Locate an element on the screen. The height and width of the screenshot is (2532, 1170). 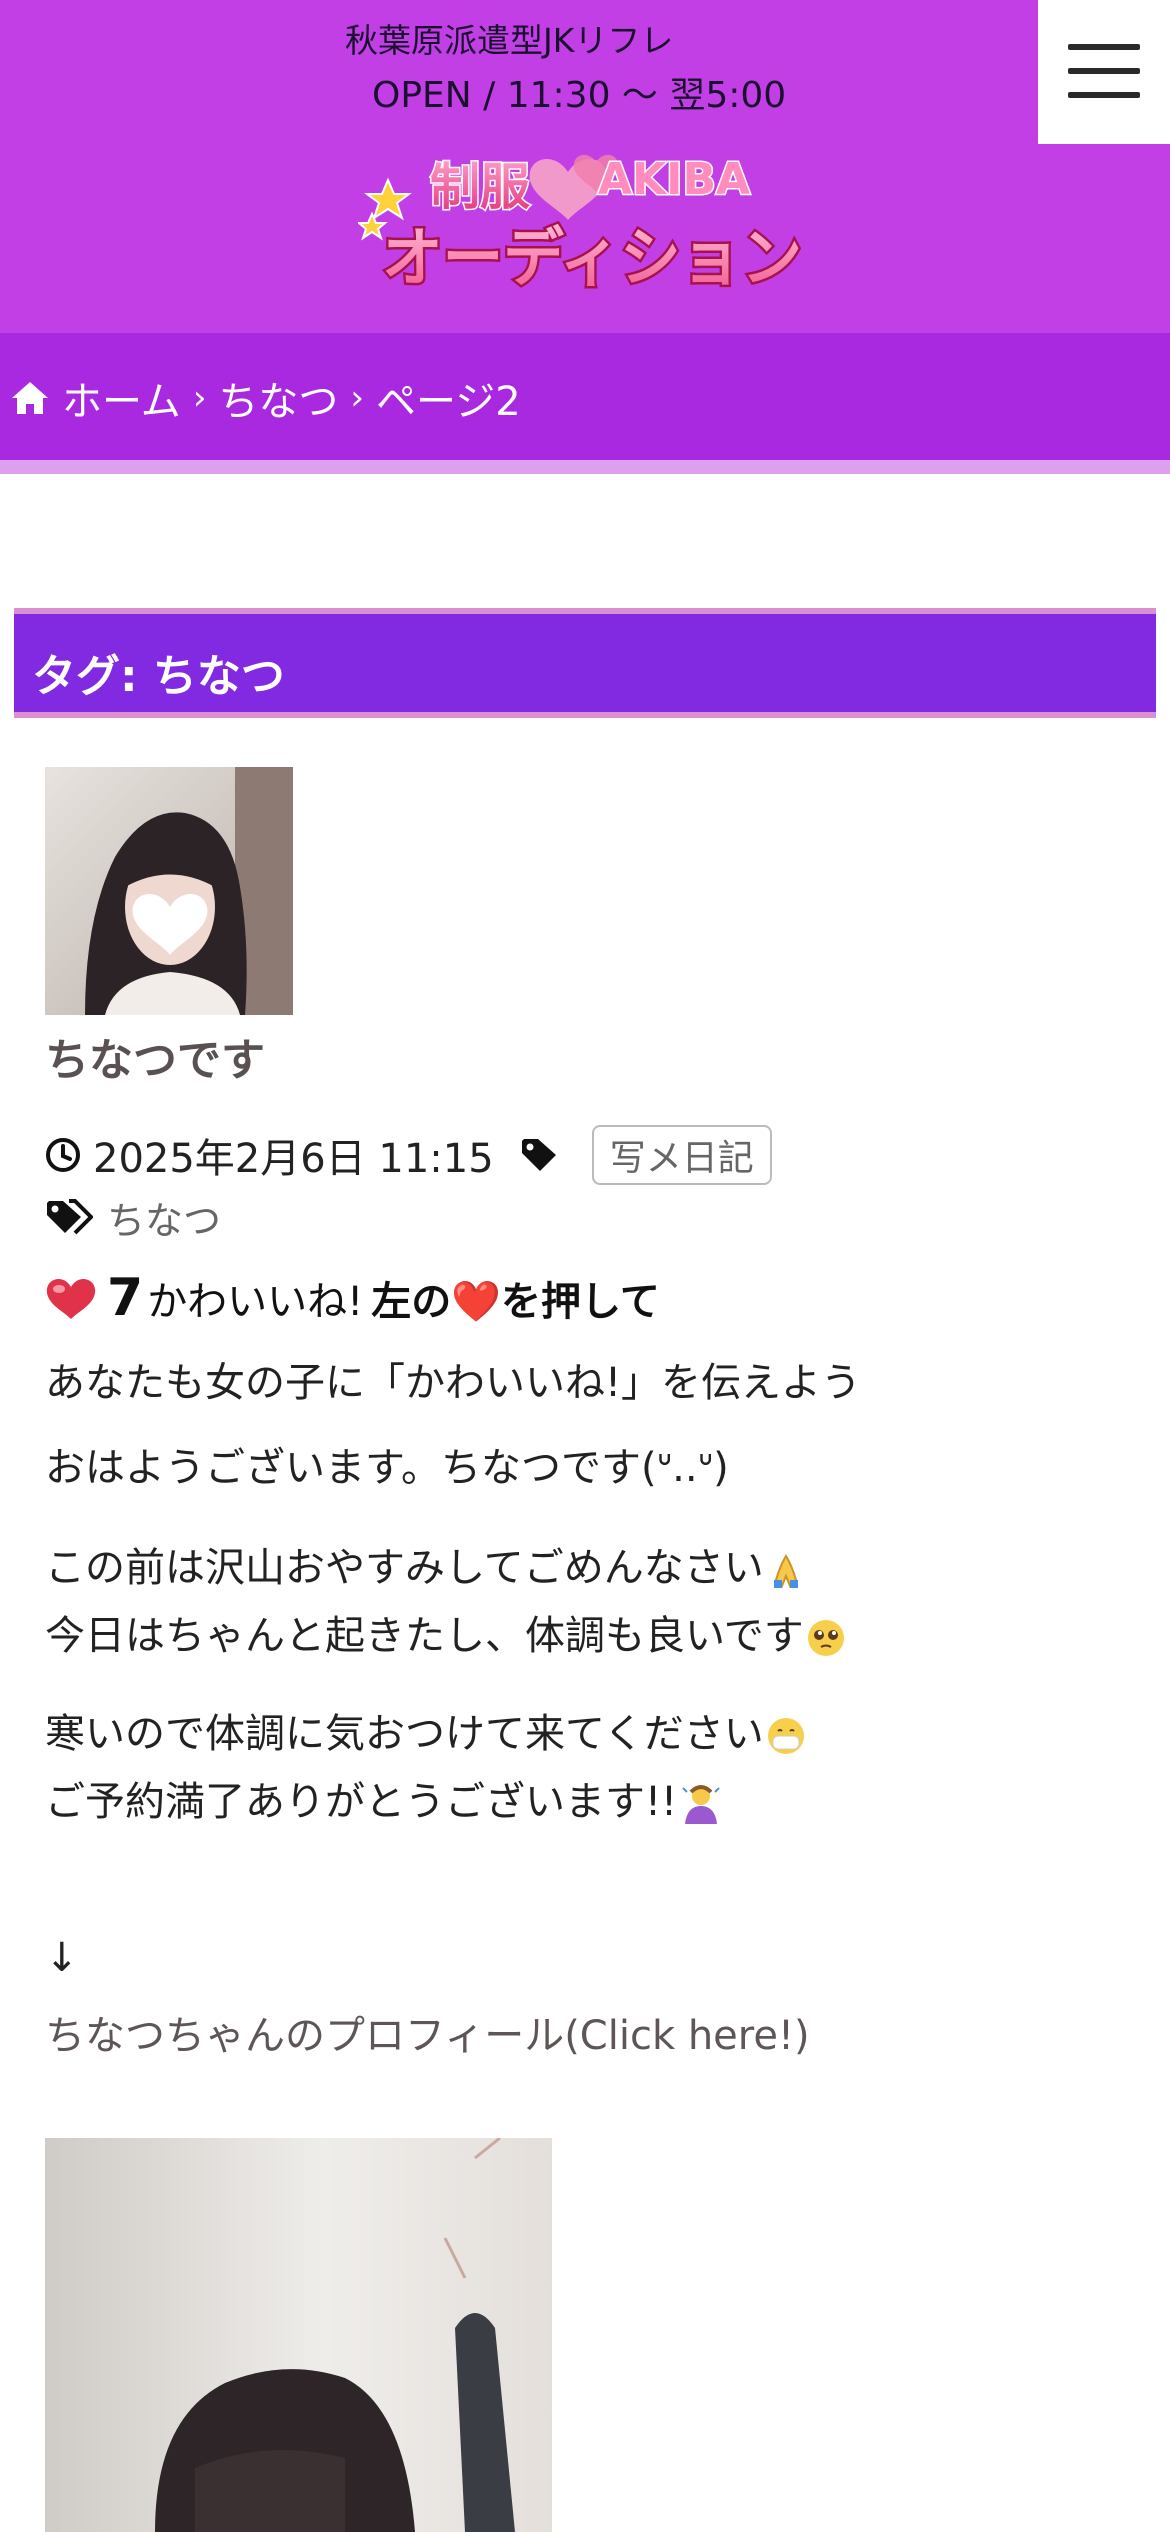
post-paragraph: ご予約満了ありがとうございます!! is located at coordinates (384, 1802).